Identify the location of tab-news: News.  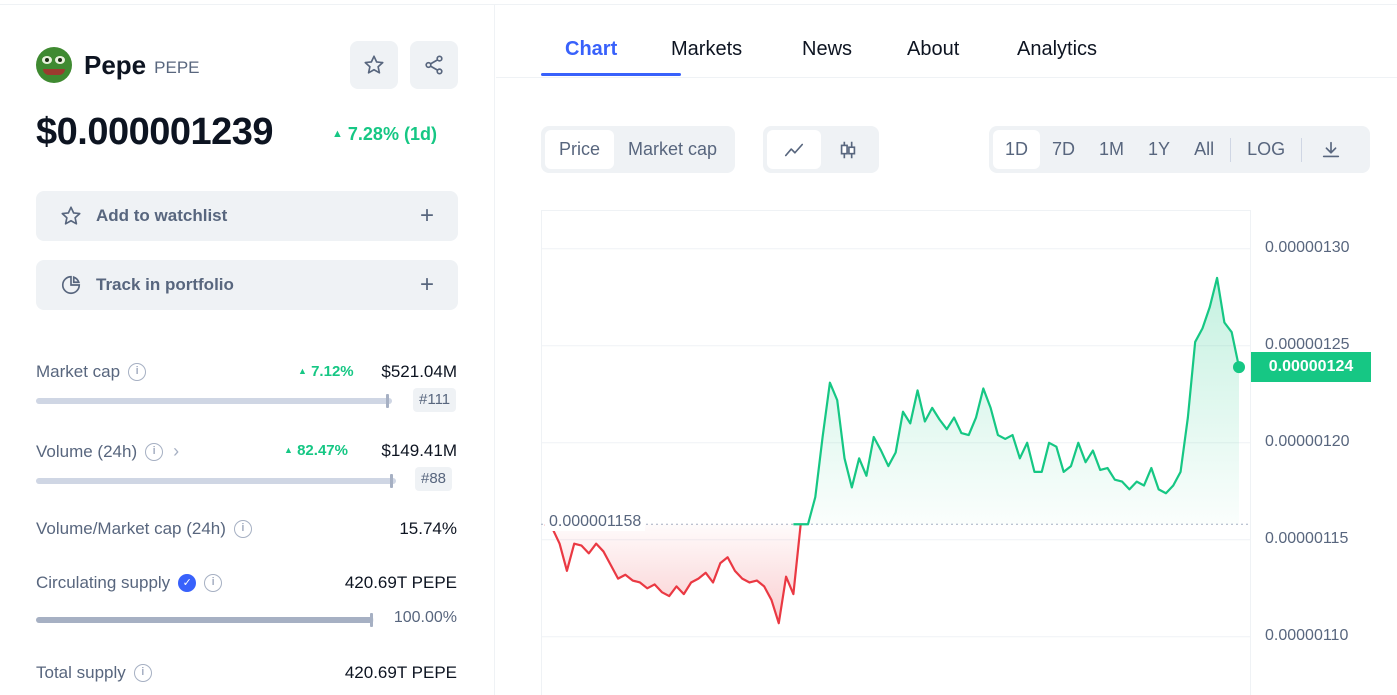
(827, 49).